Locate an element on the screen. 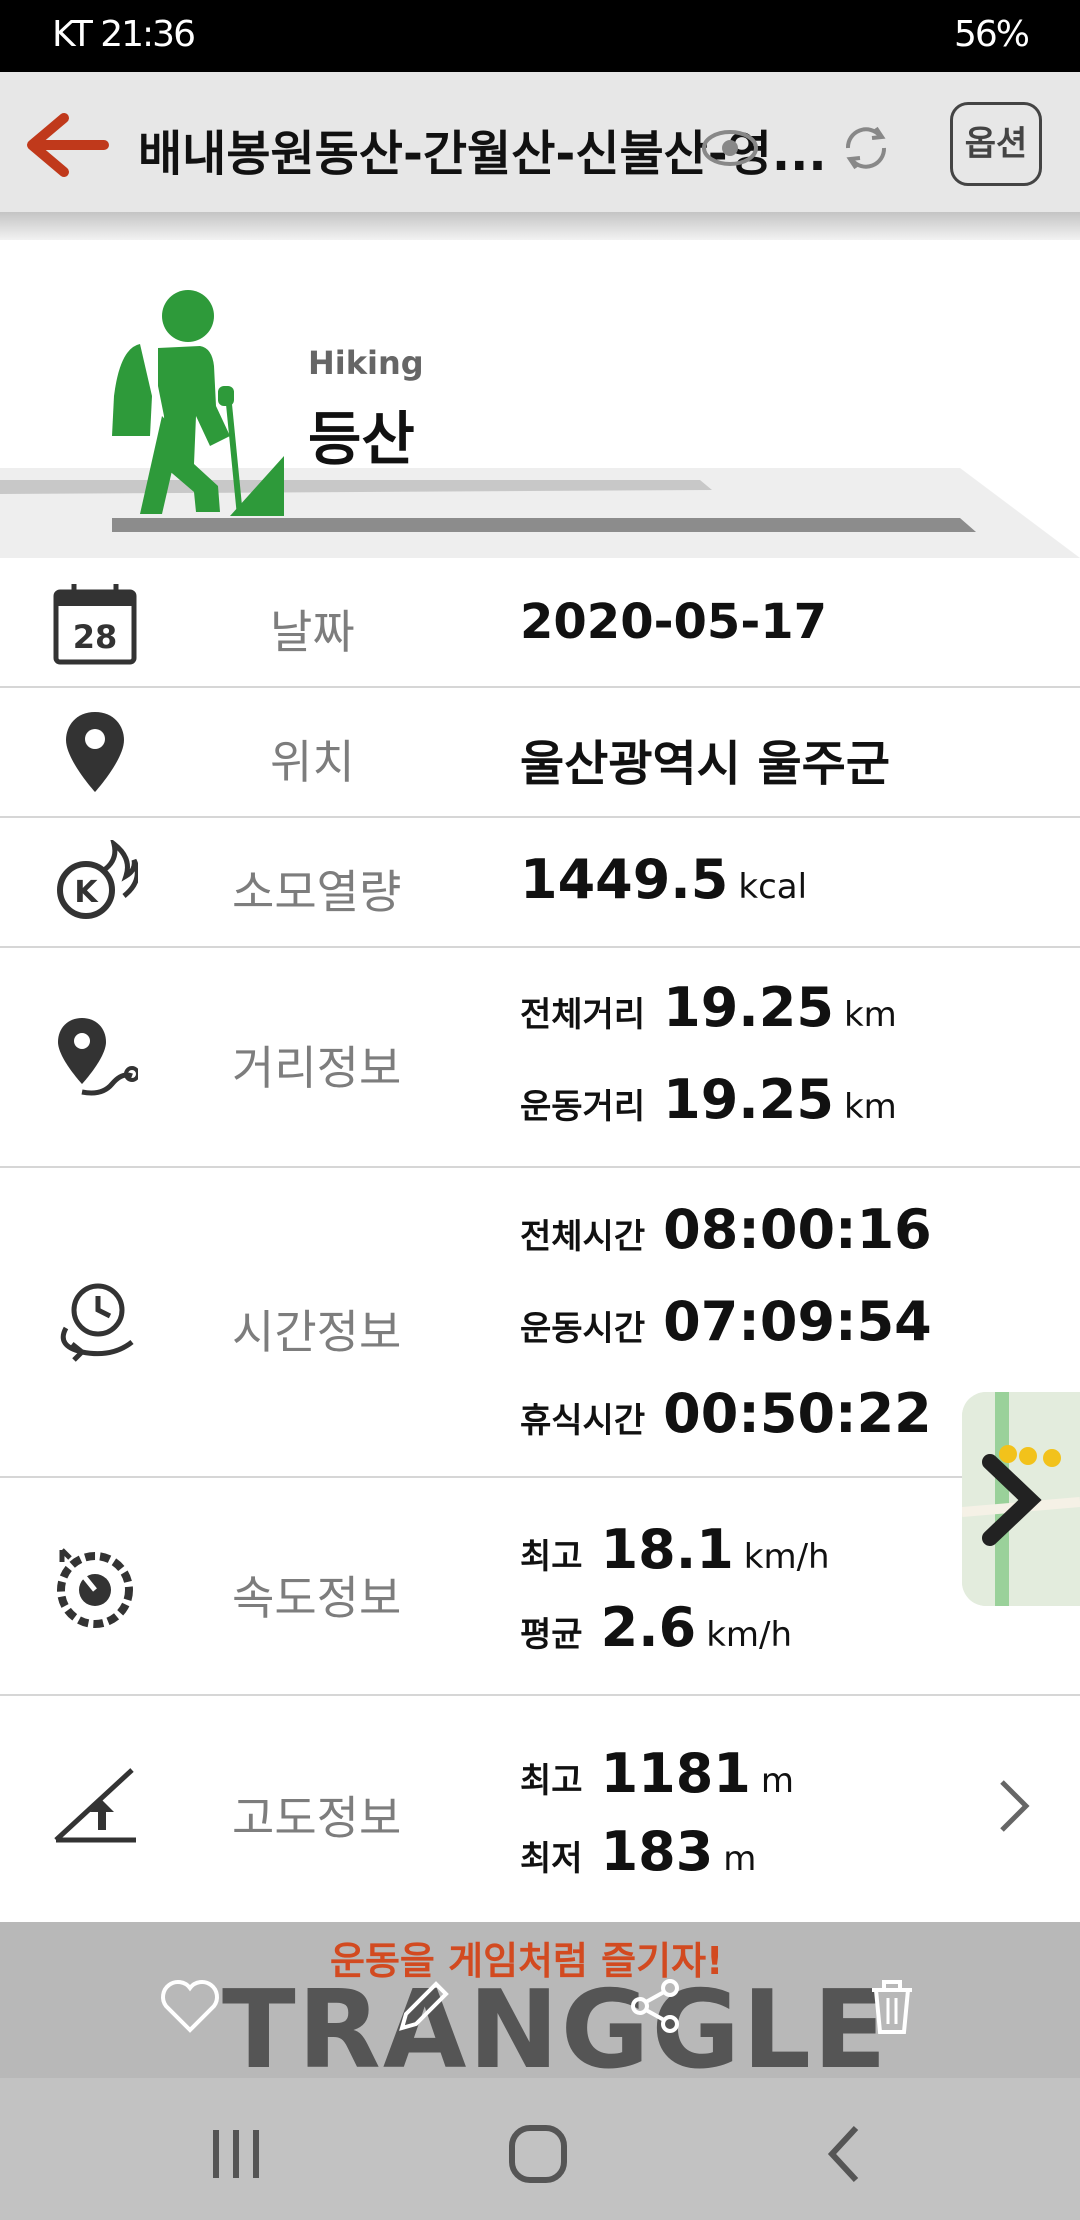 The width and height of the screenshot is (1080, 2220). active-distance-label: 운동거리 is located at coordinates (583, 1107).